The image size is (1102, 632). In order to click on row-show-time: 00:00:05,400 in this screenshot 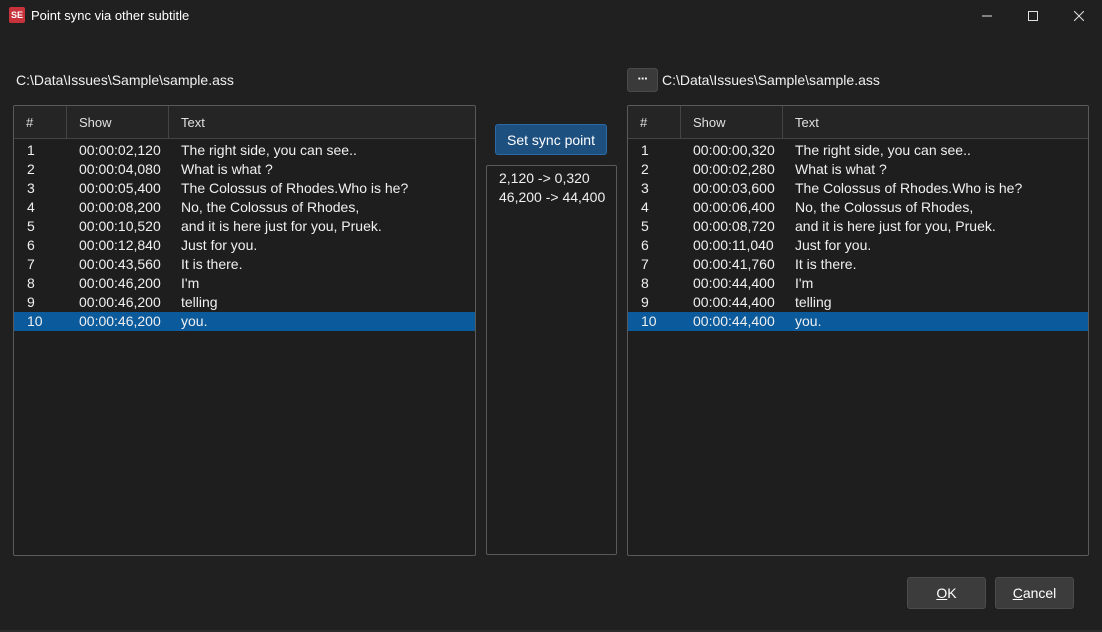, I will do `click(120, 188)`.